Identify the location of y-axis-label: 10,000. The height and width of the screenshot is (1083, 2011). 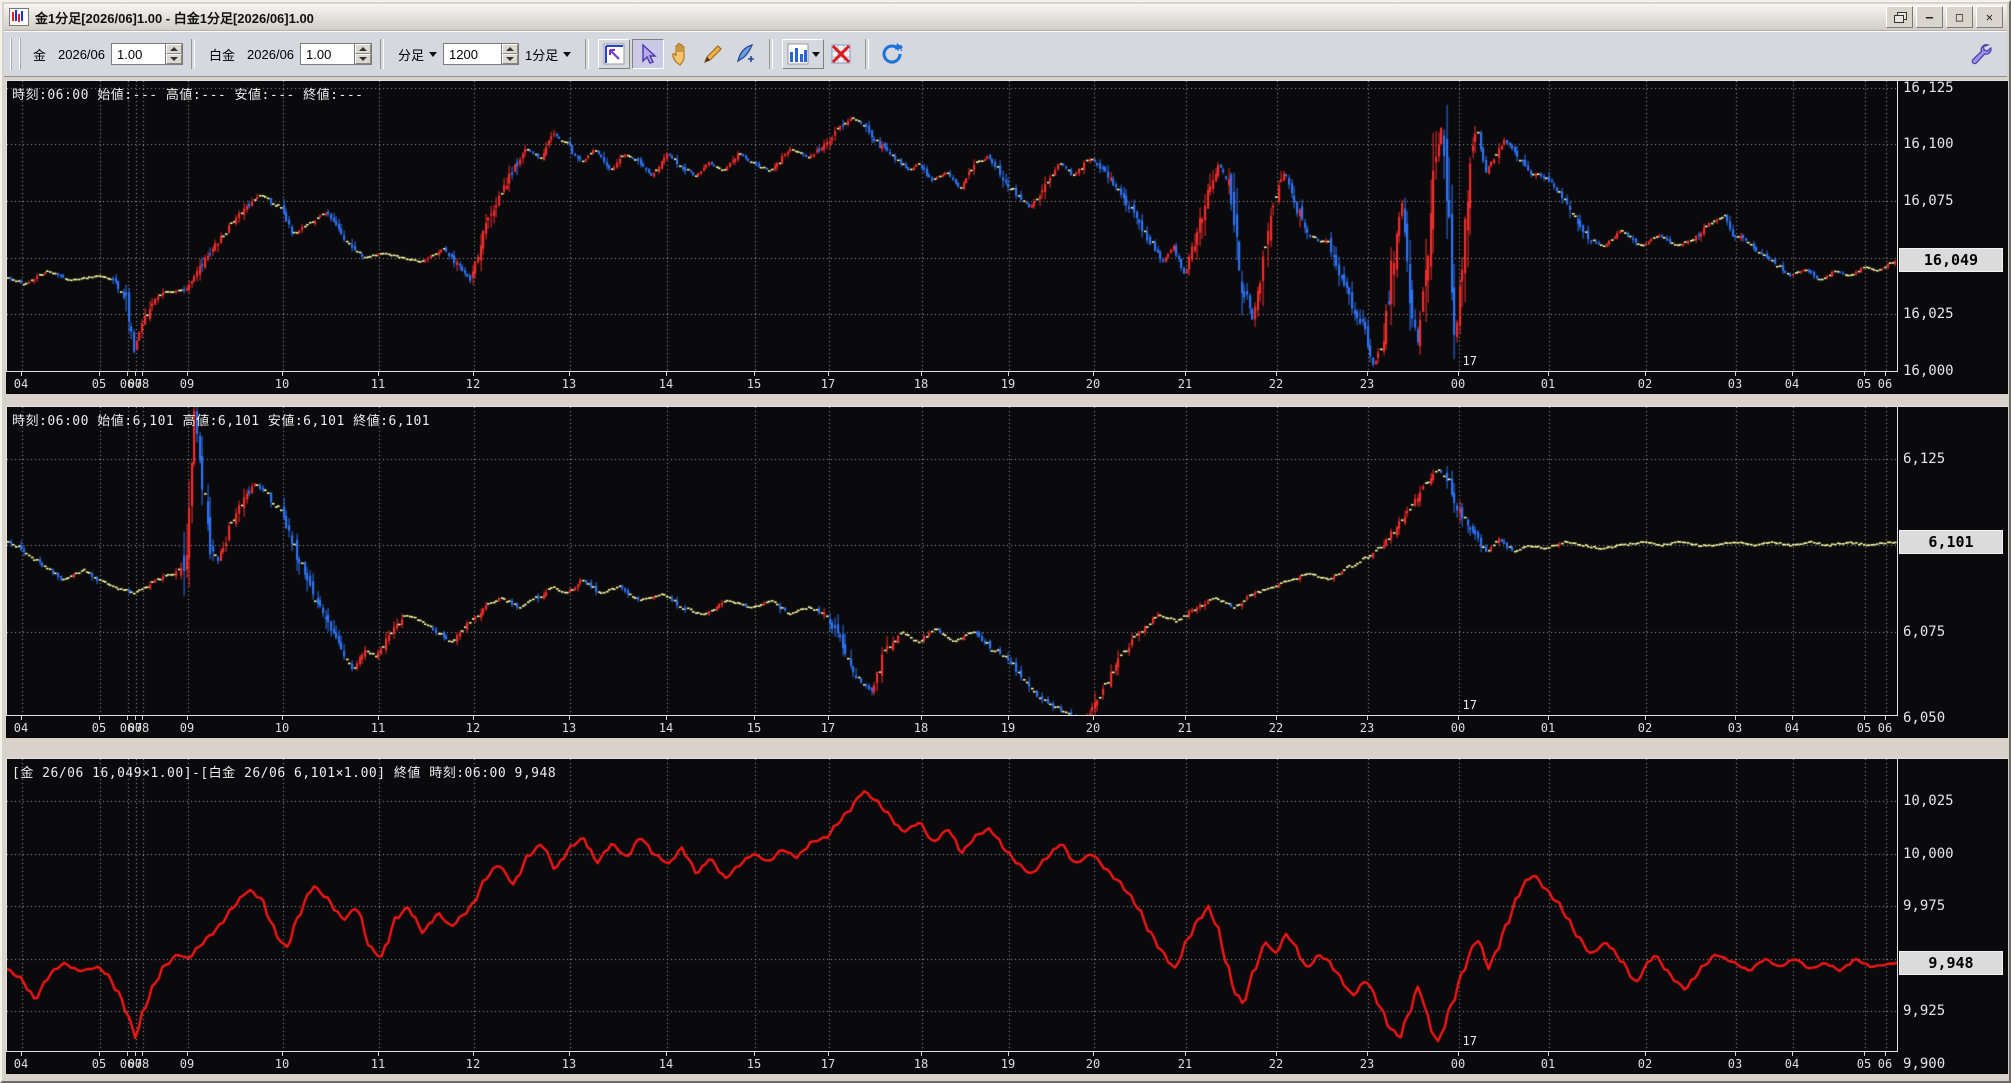
(1928, 853).